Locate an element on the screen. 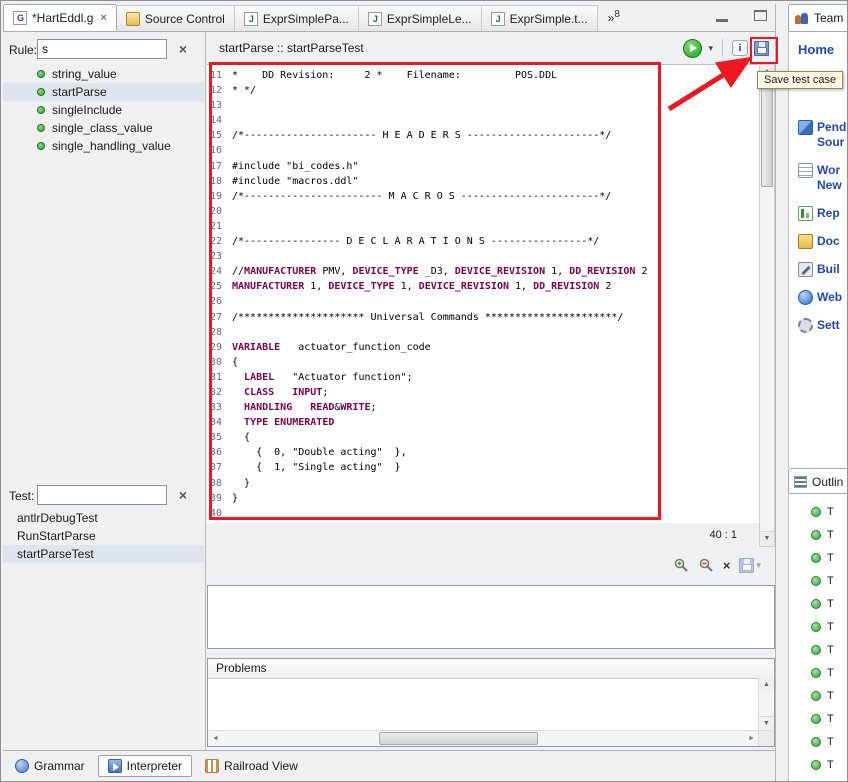 The width and height of the screenshot is (848, 782). editor-tab: *HartEddl.g × is located at coordinates (60, 17).